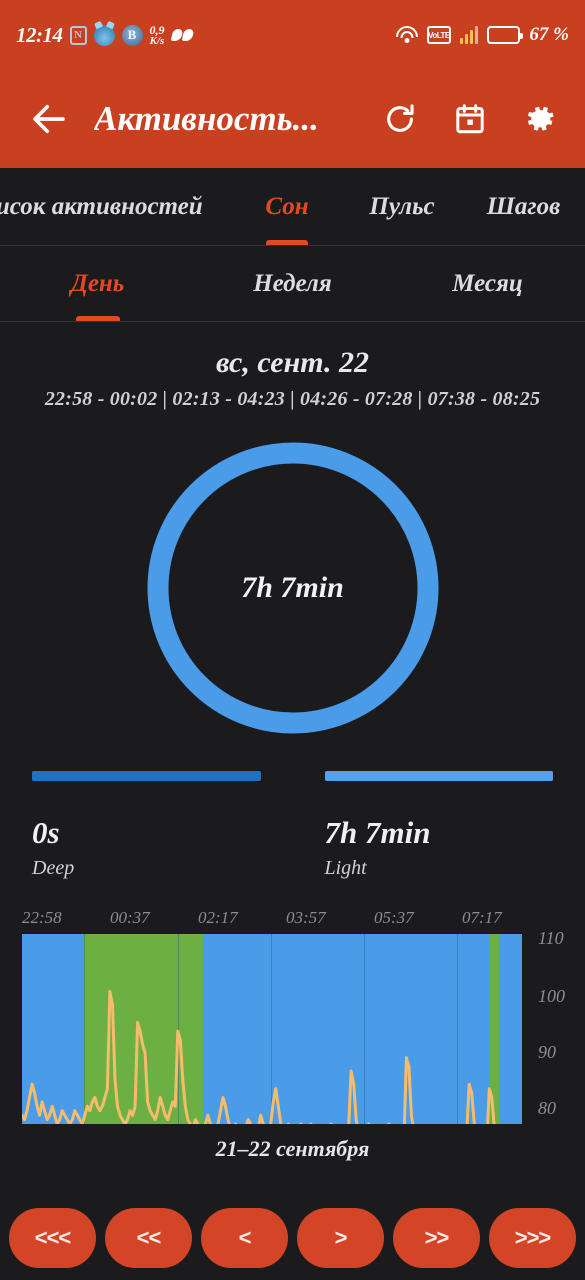 This screenshot has height=1280, width=585. Describe the element at coordinates (97, 318) in the screenshot. I see `range-tab-active-underline` at that location.